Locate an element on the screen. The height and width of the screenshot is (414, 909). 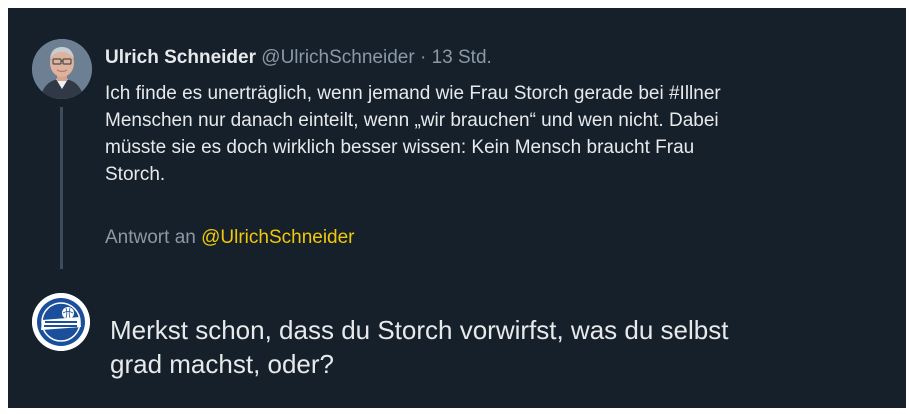
author-name: Ulrich Schneider is located at coordinates (180, 57).